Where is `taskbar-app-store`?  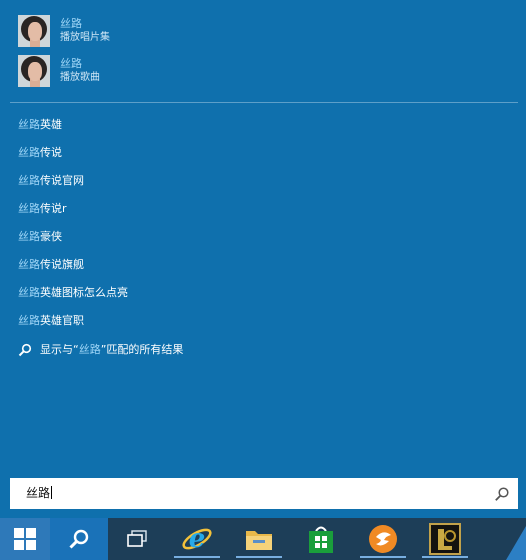 taskbar-app-store is located at coordinates (321, 539).